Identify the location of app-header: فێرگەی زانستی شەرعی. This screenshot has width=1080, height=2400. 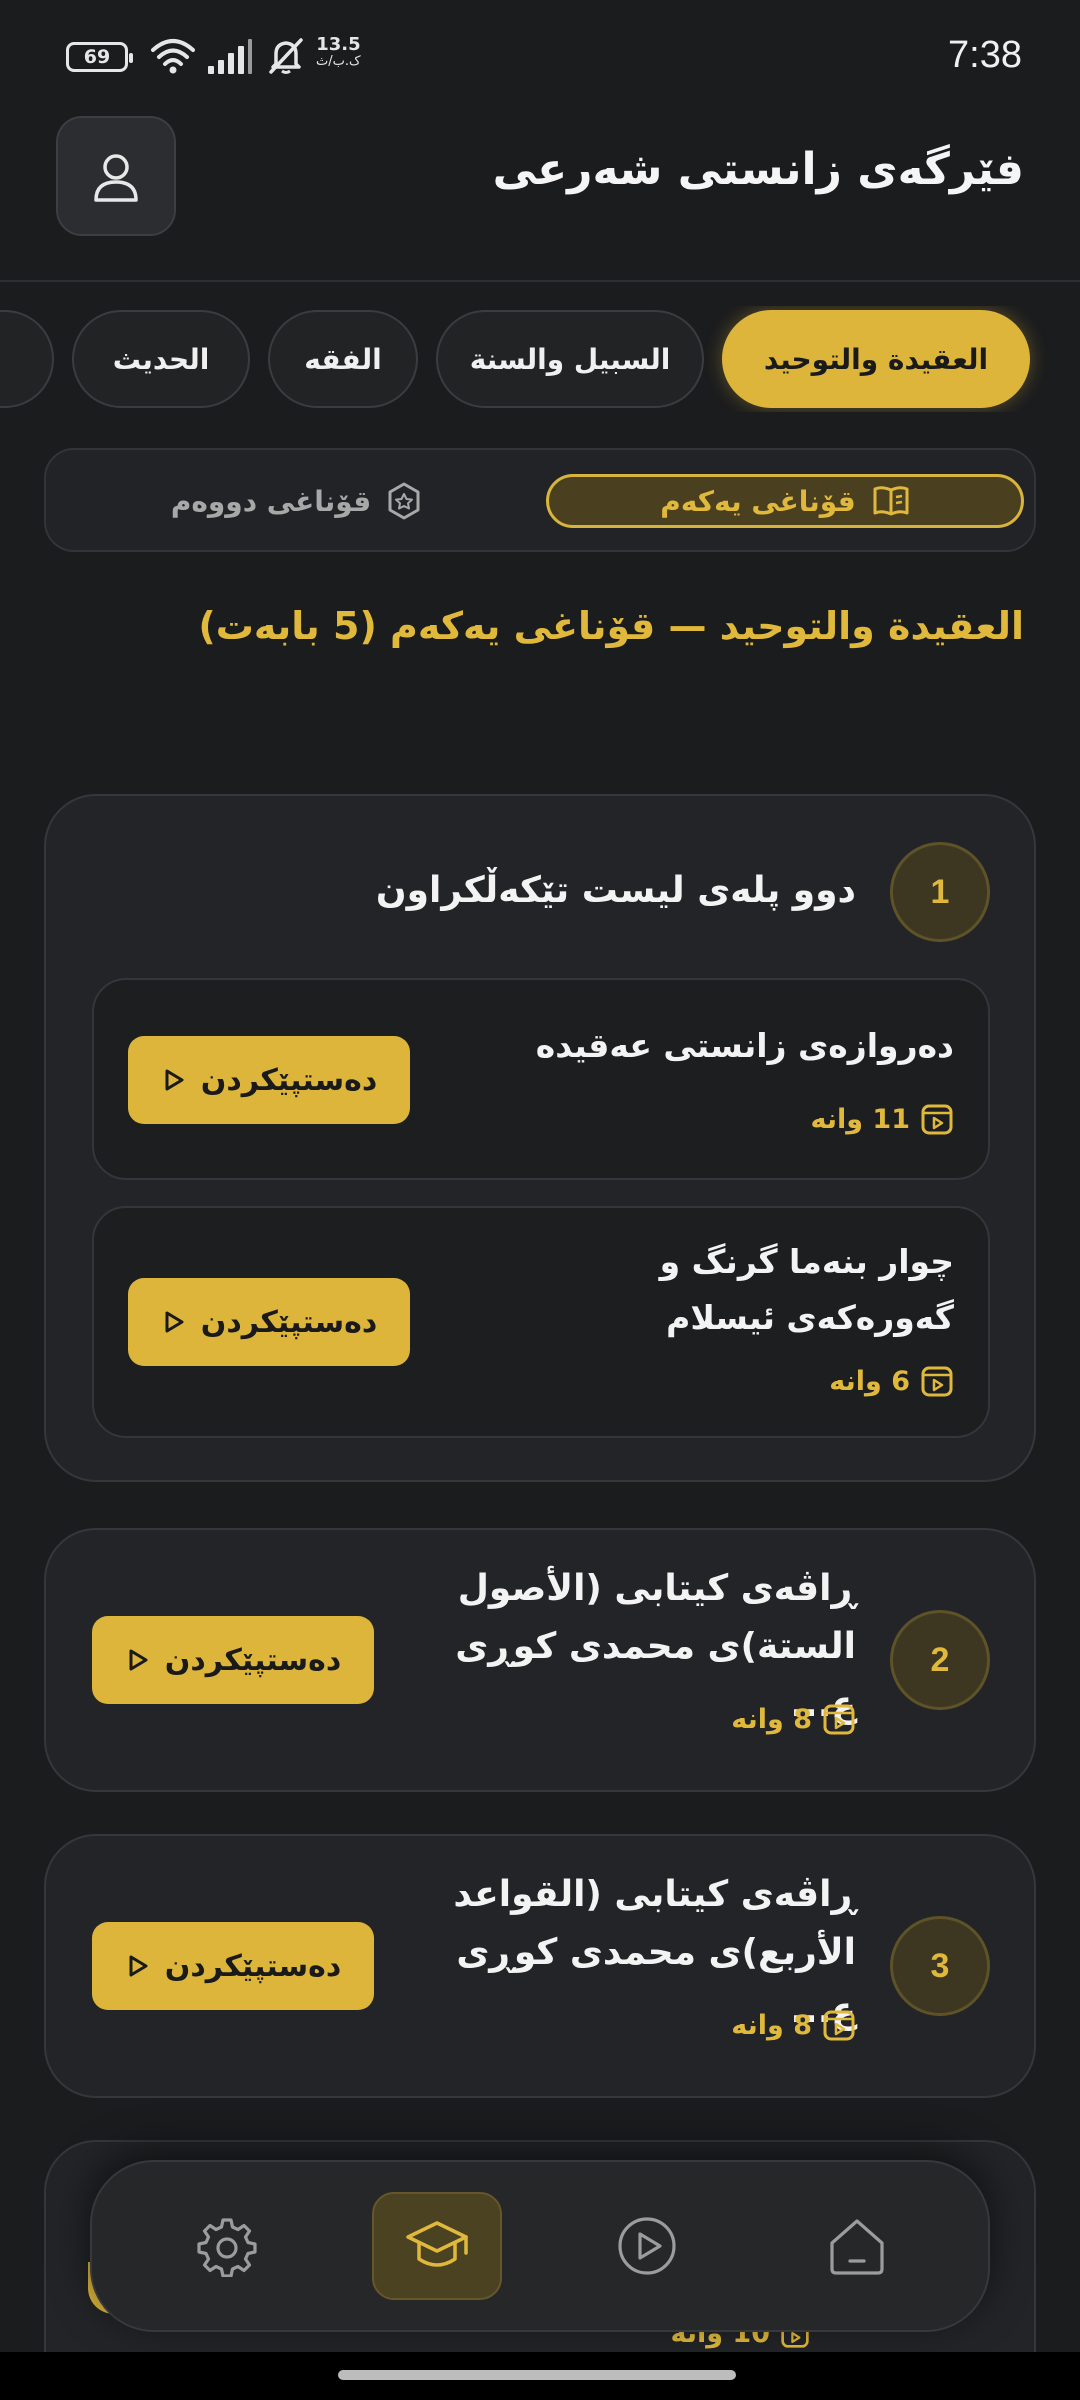
(540, 196).